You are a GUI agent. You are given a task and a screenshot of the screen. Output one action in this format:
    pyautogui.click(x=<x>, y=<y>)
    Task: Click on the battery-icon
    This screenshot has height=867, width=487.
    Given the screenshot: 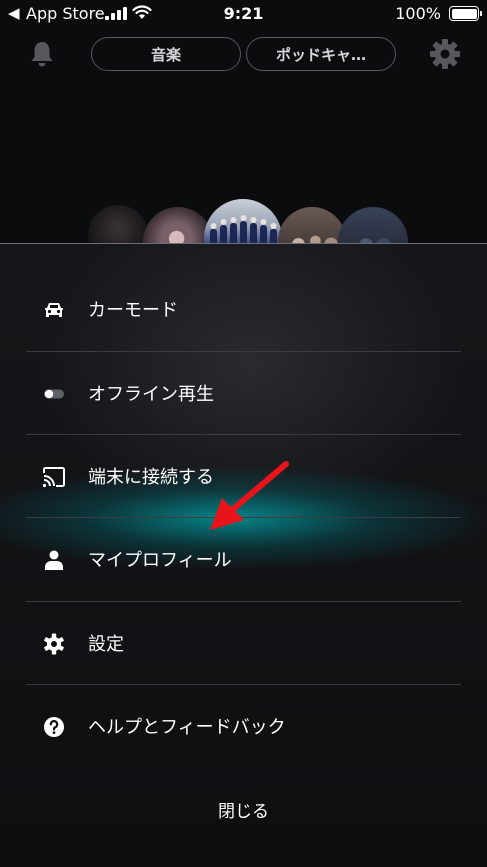 What is the action you would take?
    pyautogui.click(x=465, y=13)
    